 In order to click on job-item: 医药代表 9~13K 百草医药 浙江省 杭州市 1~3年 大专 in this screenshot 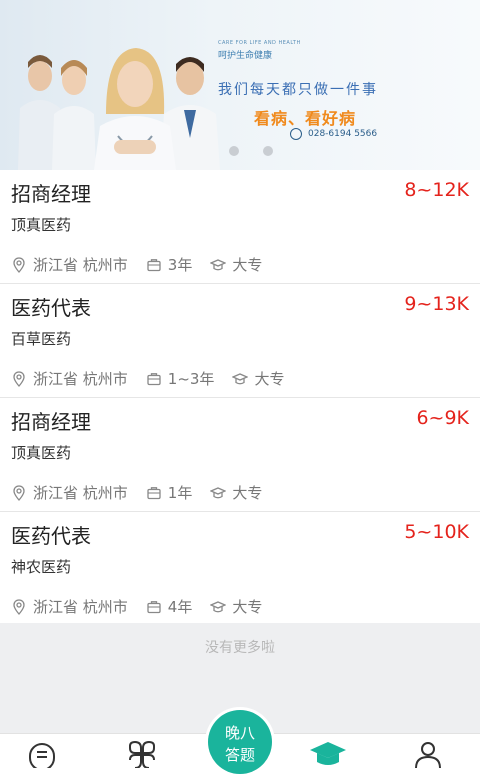, I will do `click(240, 341)`.